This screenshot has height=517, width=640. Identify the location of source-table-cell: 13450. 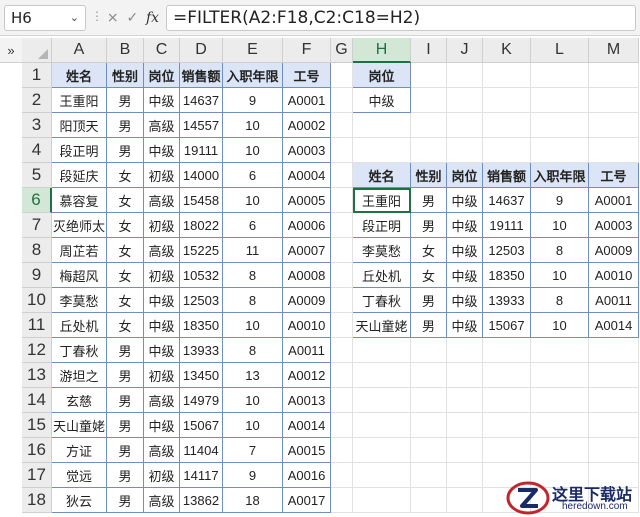
(201, 375).